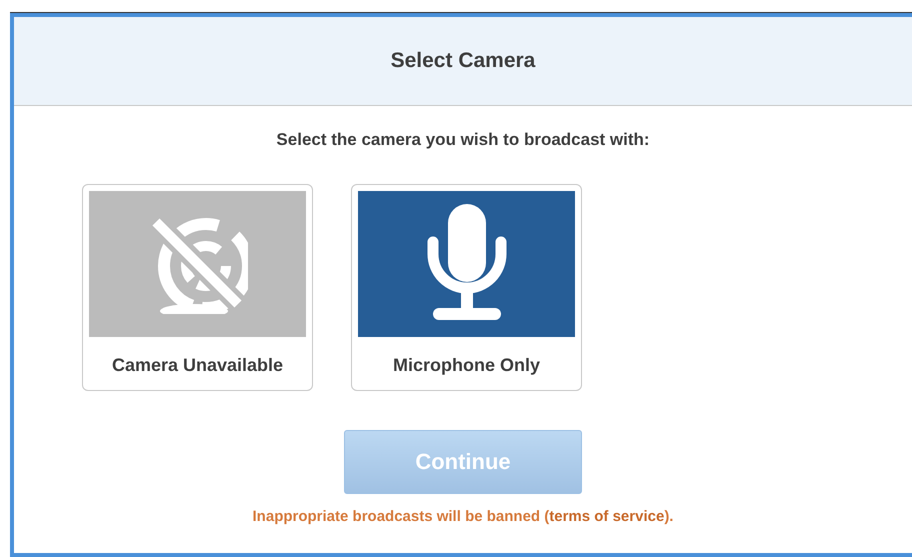 The width and height of the screenshot is (912, 557). I want to click on camera-option: Microphone Only, so click(466, 287).